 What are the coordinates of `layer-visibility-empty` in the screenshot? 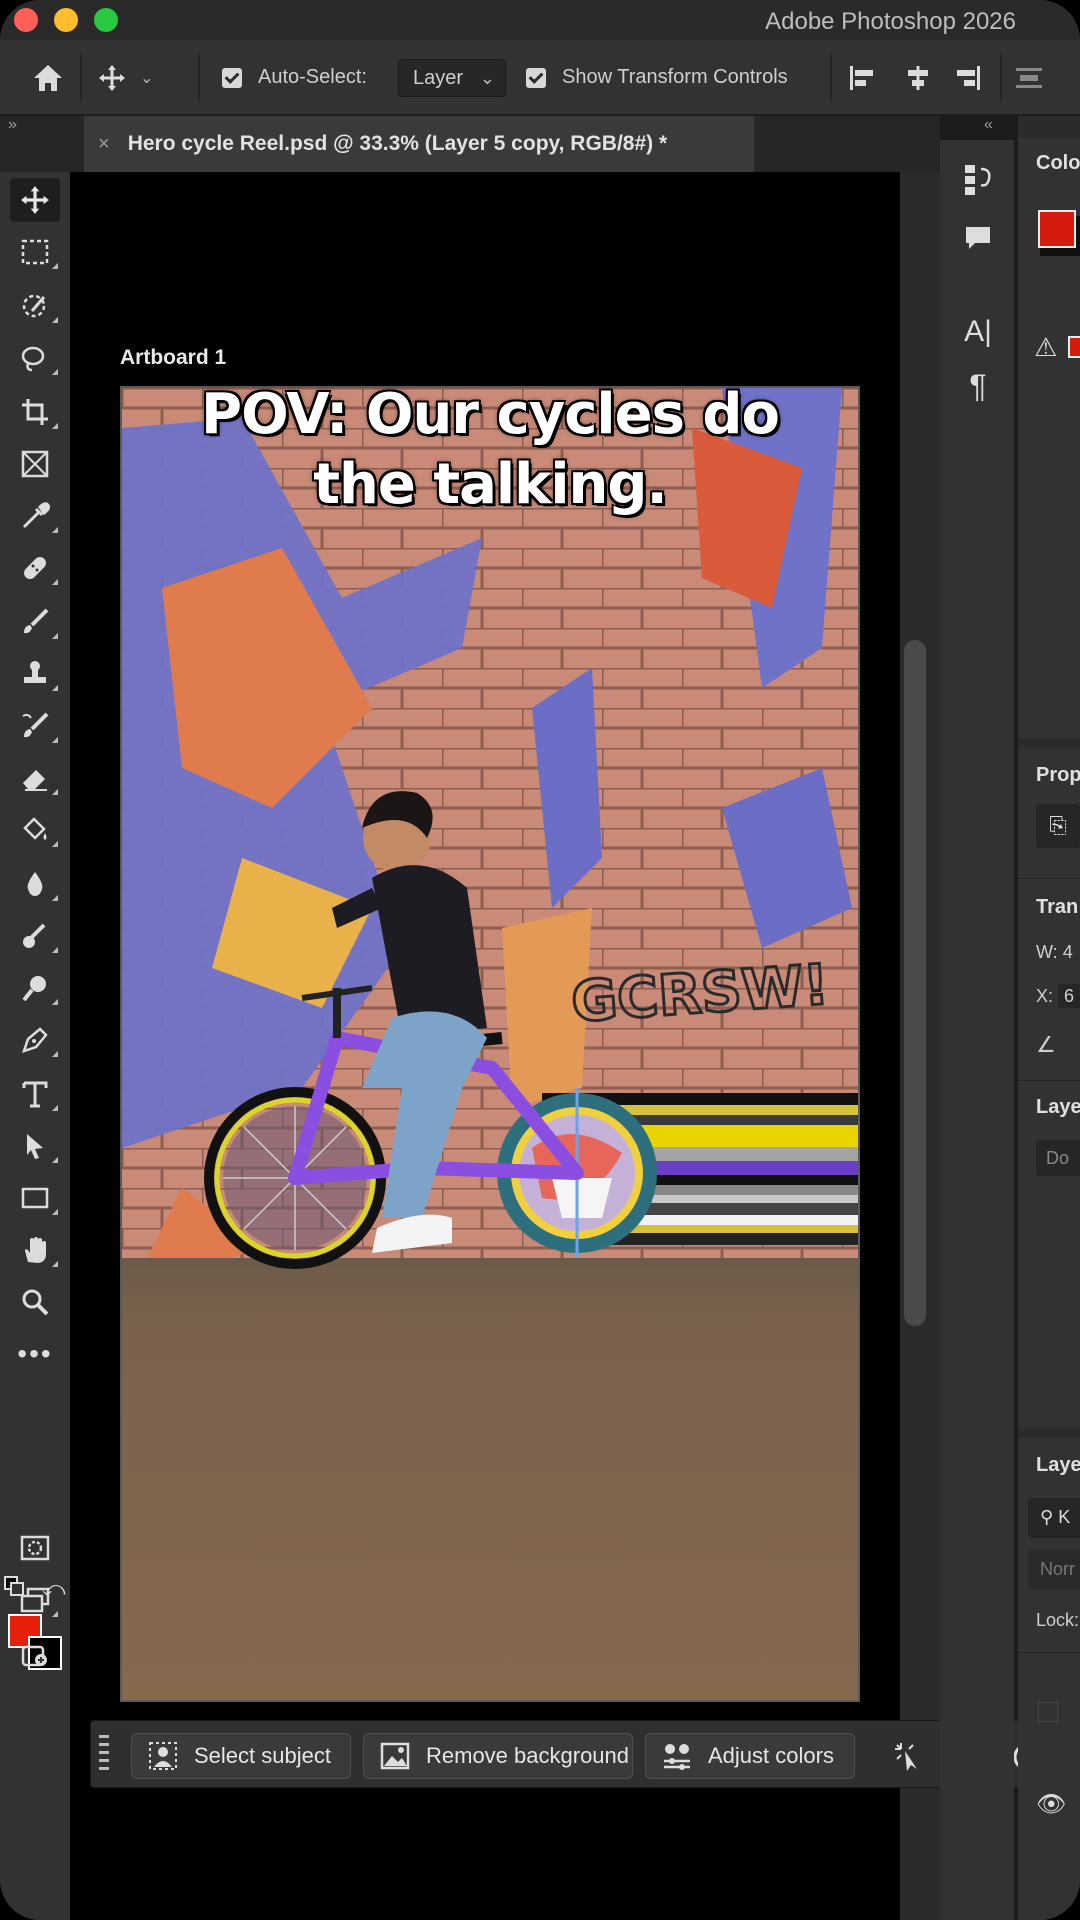 It's located at (1048, 1712).